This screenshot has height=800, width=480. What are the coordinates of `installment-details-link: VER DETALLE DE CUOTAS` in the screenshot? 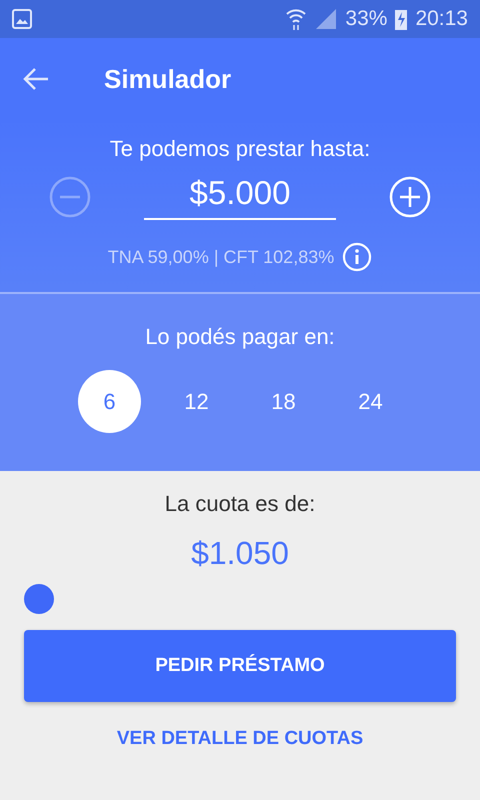 It's located at (240, 739).